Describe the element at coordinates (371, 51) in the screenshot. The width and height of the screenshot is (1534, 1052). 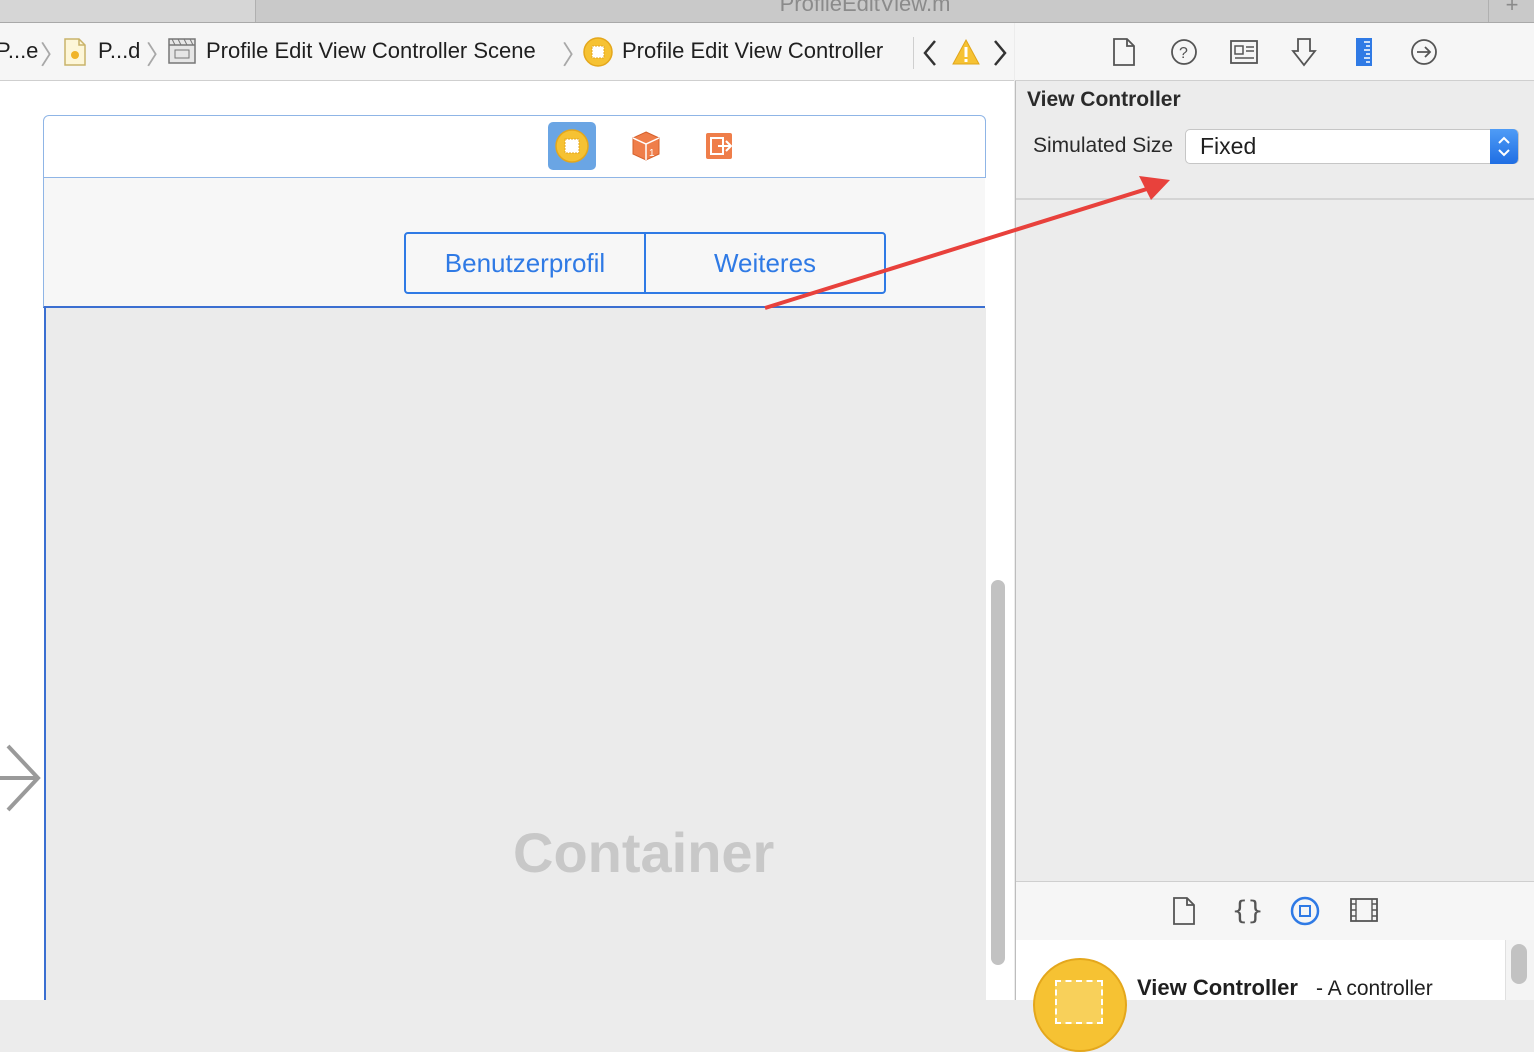
I see `breadcrumb-scene: Profile Edit View Controller Scene` at that location.